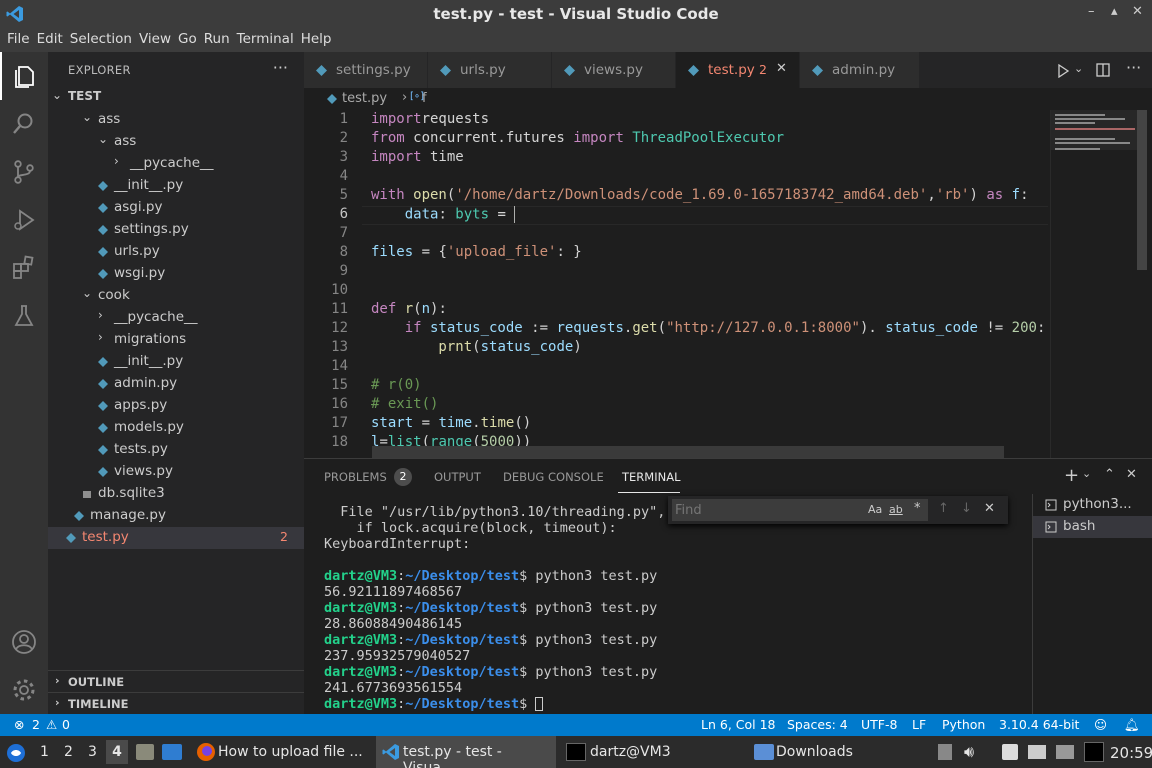 The height and width of the screenshot is (768, 1152). I want to click on display-icon, so click(1037, 752).